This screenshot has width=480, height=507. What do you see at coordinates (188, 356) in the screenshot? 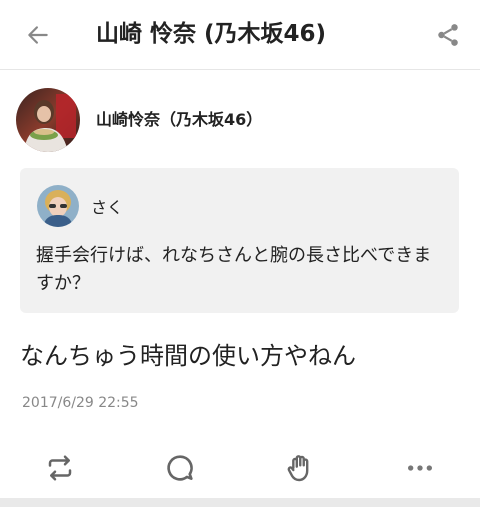
I see `post-body: なんちゅう時間の使い方やねん` at bounding box center [188, 356].